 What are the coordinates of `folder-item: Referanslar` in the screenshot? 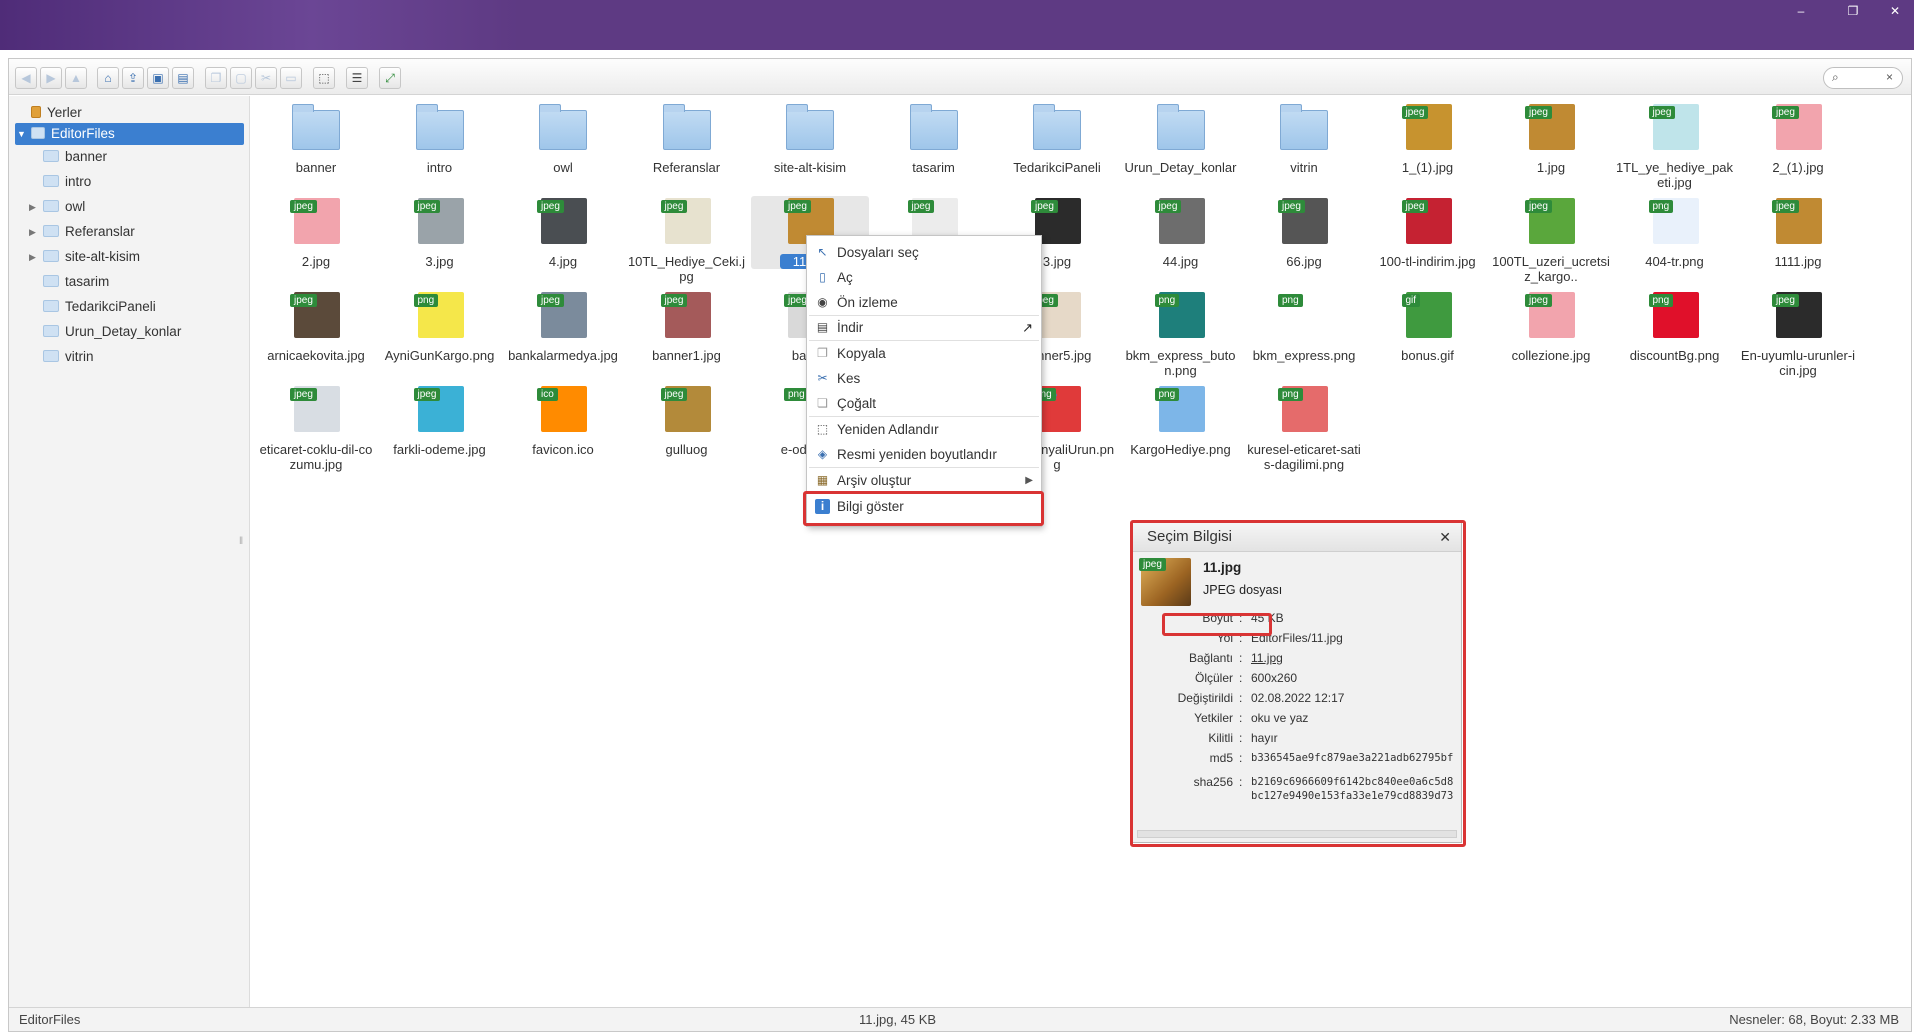 It's located at (687, 138).